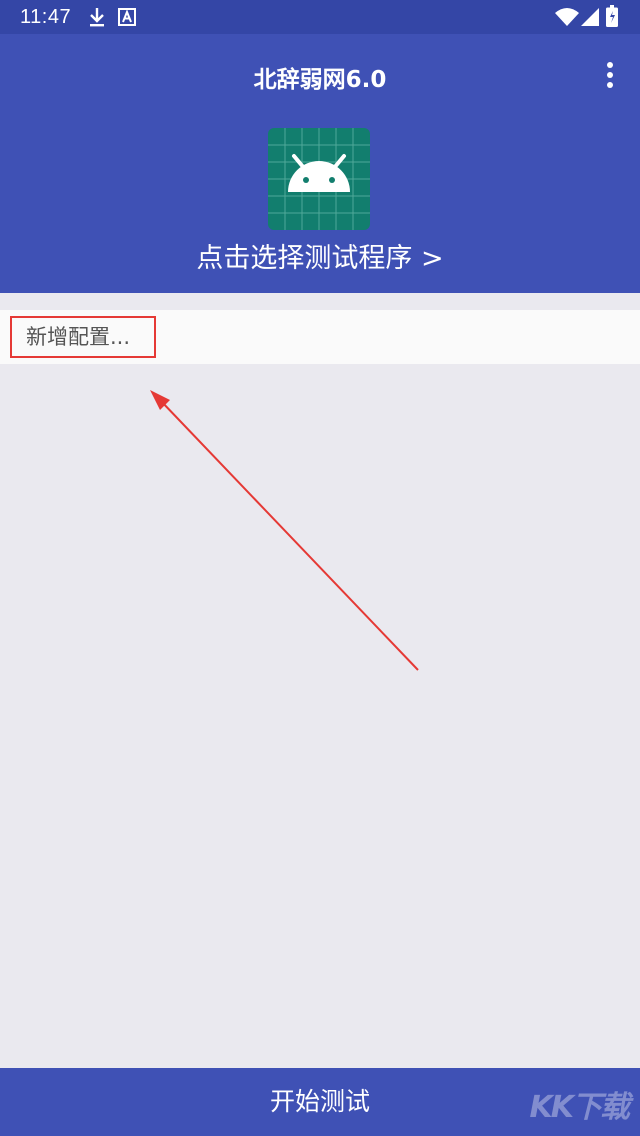 This screenshot has height=1136, width=640. Describe the element at coordinates (320, 1102) in the screenshot. I see `bottom-bar: 开始测试 KK下载` at that location.